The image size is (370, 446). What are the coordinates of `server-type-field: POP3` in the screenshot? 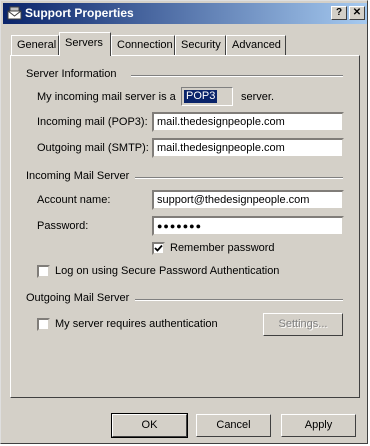 It's located at (207, 96).